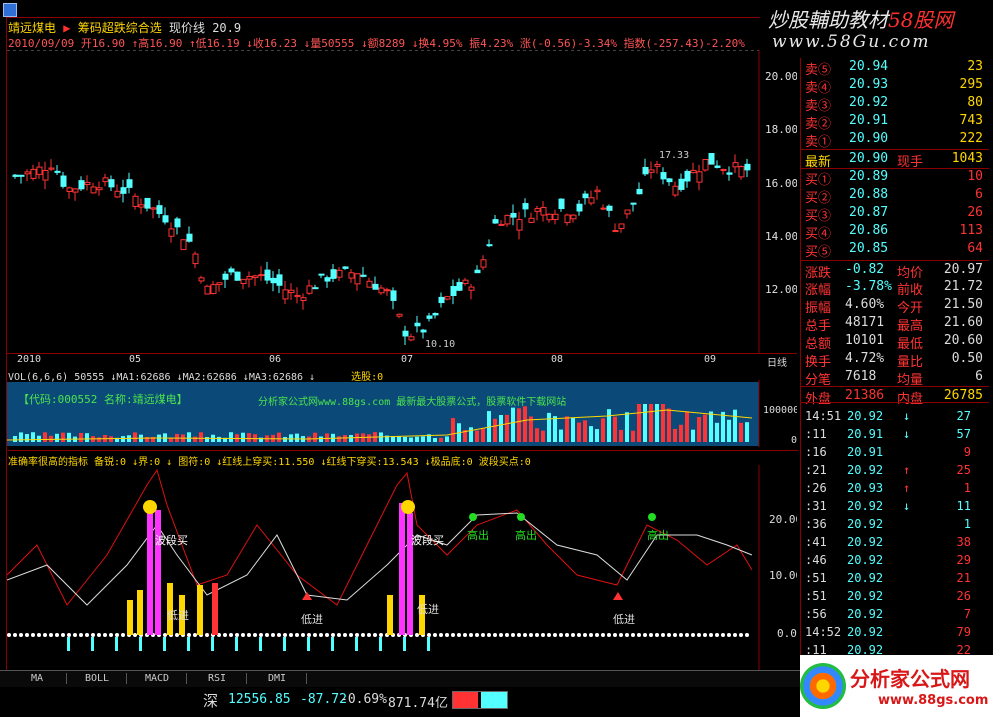 This screenshot has height=717, width=993. I want to click on ad-site-text: 分析家公式网www.88gs.com 最新最大股票公式，股票软件下载网站, so click(412, 400).